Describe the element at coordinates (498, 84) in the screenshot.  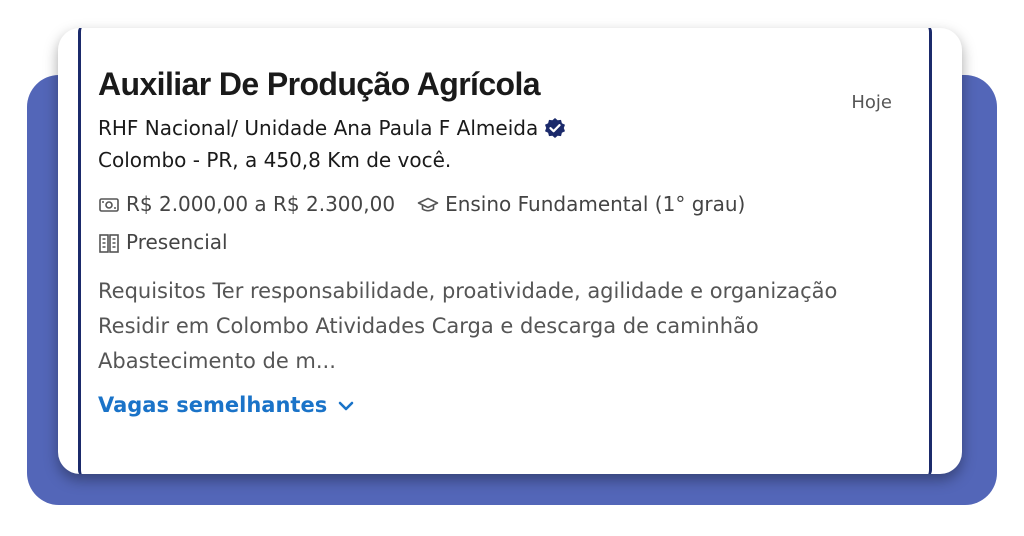
I see `job-title: Auxiliar De Produção Agrícola` at that location.